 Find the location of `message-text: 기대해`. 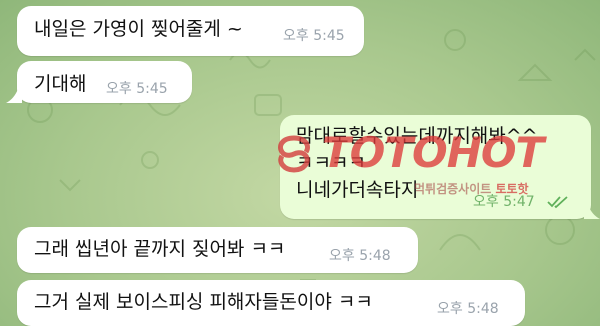

message-text: 기대해 is located at coordinates (60, 84).